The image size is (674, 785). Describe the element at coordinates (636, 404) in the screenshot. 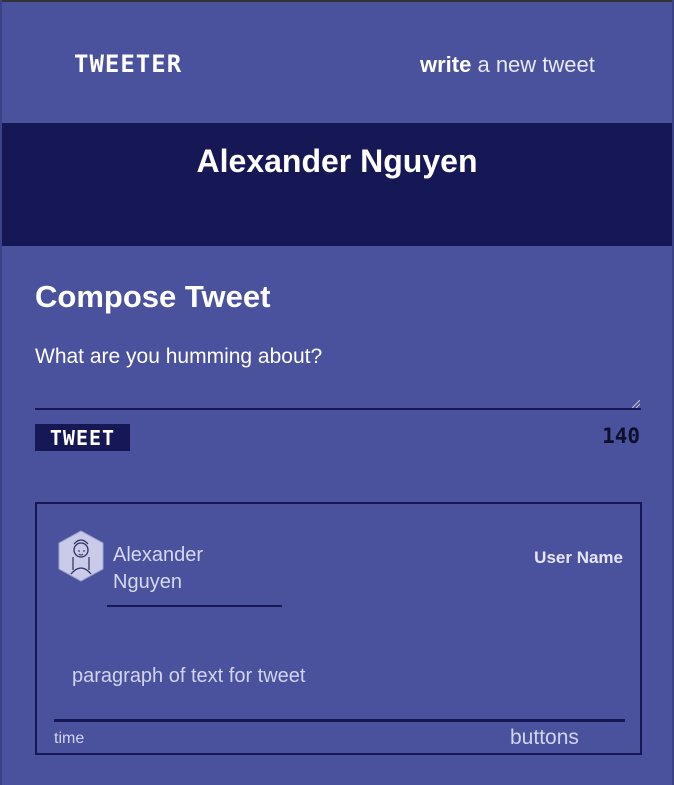

I see `textarea-resize-handle` at that location.